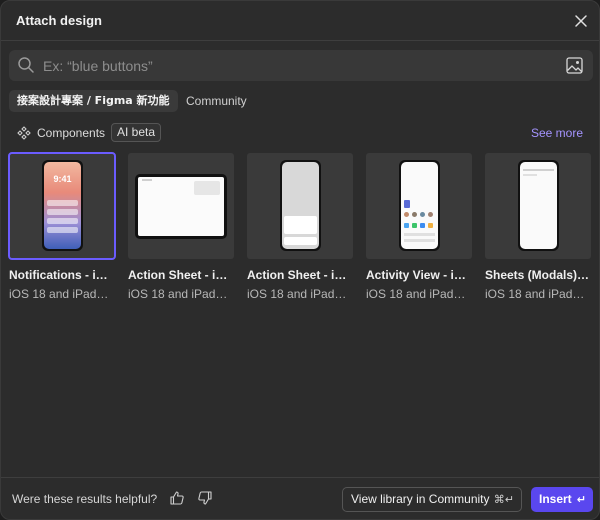 This screenshot has height=520, width=600. Describe the element at coordinates (24, 133) in the screenshot. I see `components-icon` at that location.